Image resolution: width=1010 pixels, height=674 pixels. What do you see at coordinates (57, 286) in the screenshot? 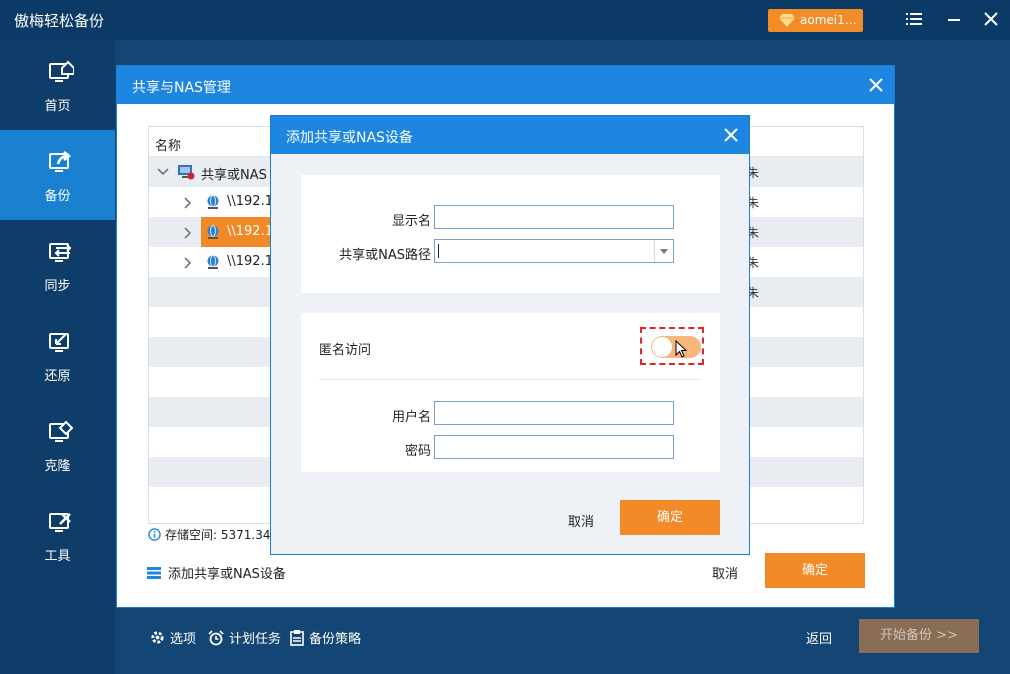
I see `sidebar-item-label: 同步` at bounding box center [57, 286].